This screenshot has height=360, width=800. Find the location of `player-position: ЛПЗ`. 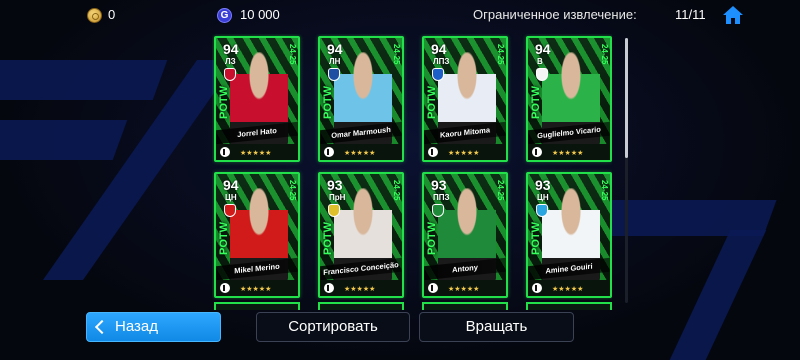

player-position: ЛПЗ is located at coordinates (441, 61).